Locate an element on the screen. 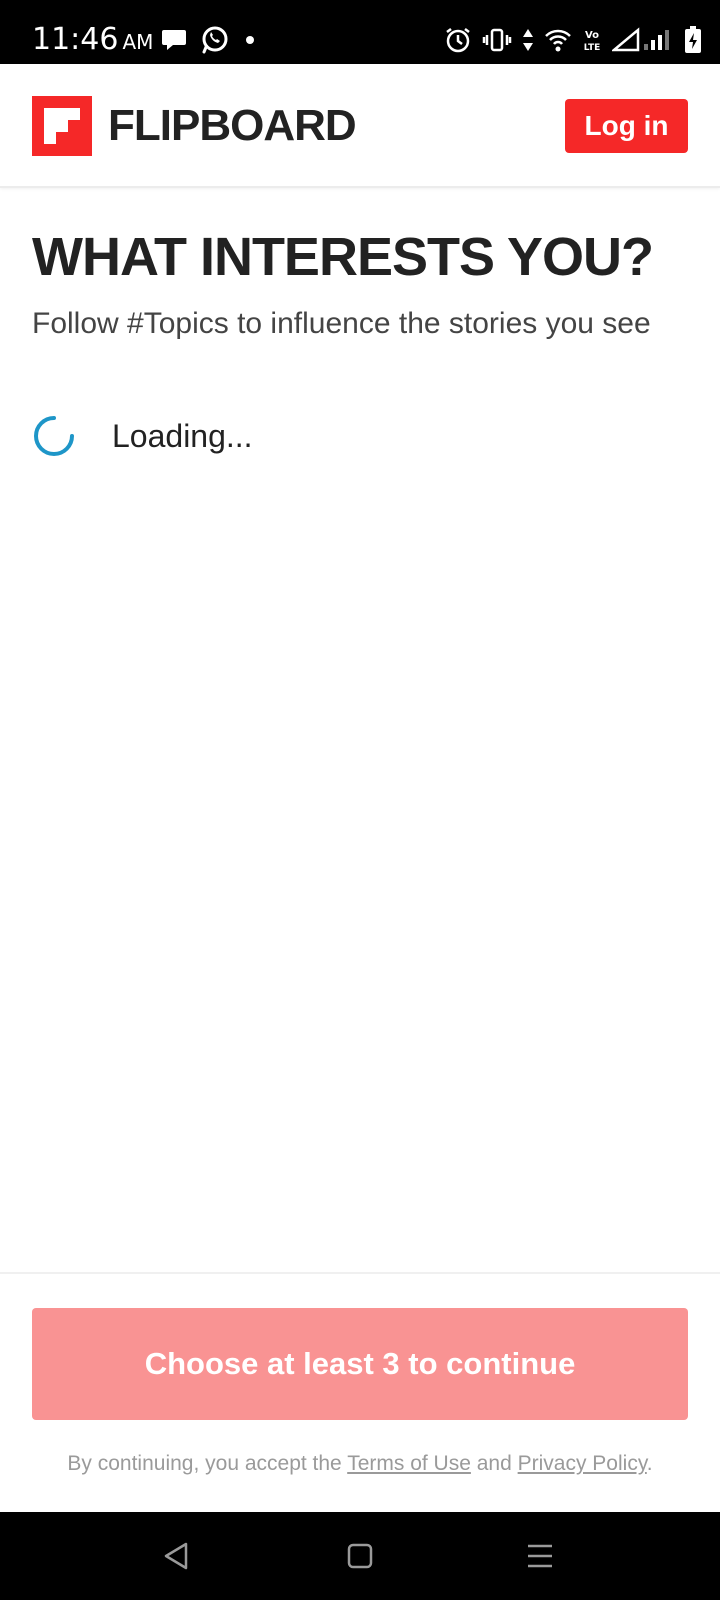 The height and width of the screenshot is (1600, 720). page-title: WHAT INTERESTS YOU? is located at coordinates (343, 257).